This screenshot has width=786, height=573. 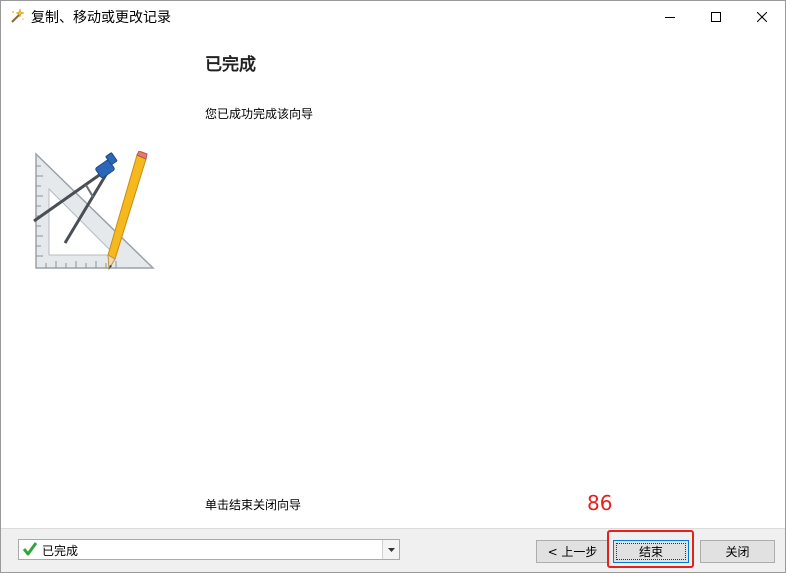 I want to click on highlight-box, so click(x=650, y=549).